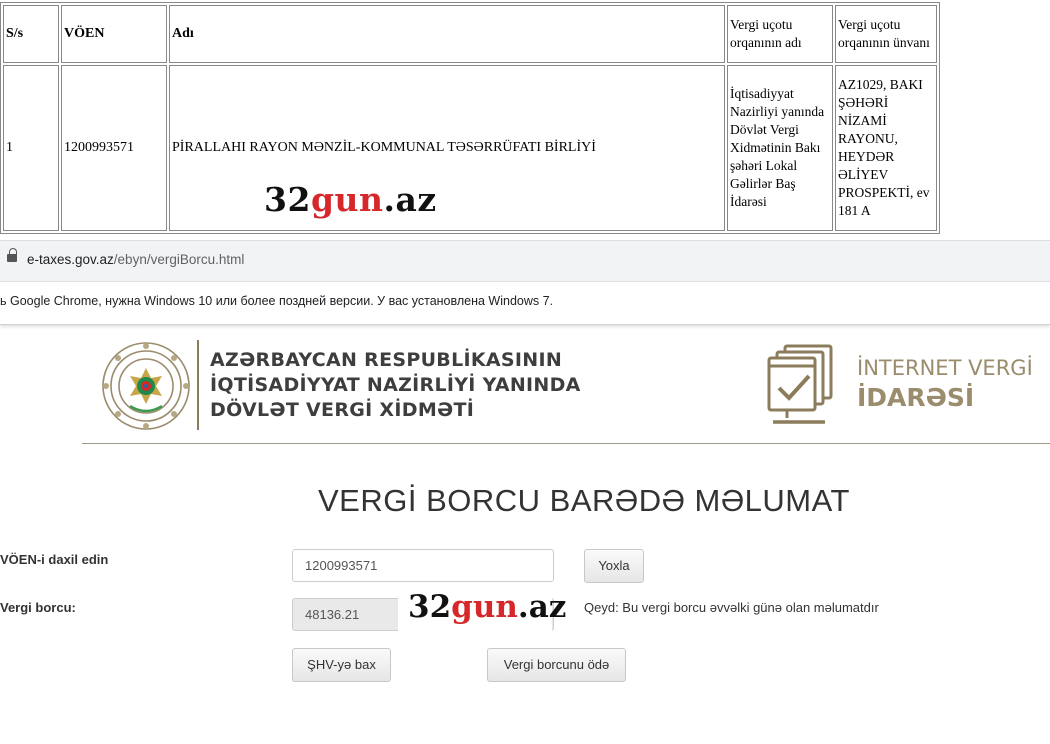 The image size is (1050, 744). What do you see at coordinates (341, 665) in the screenshot?
I see `shv-button: ŞHV-yə bax` at bounding box center [341, 665].